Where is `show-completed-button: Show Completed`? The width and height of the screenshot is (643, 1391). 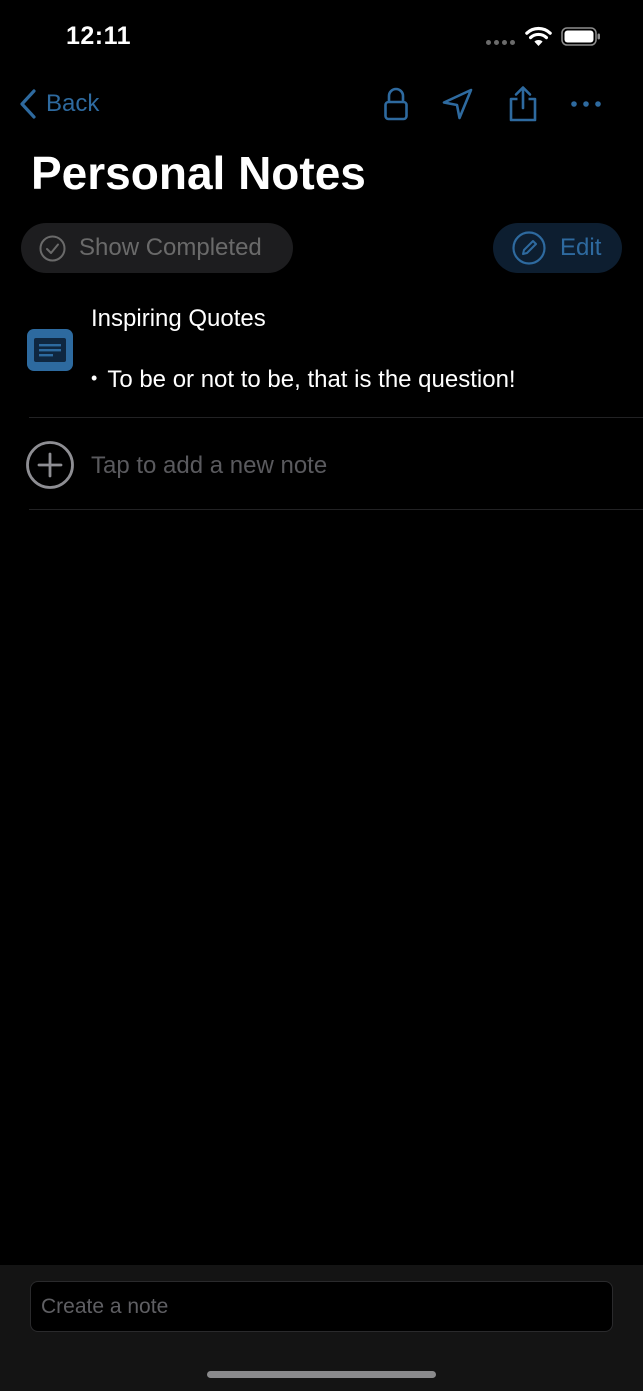 show-completed-button: Show Completed is located at coordinates (157, 248).